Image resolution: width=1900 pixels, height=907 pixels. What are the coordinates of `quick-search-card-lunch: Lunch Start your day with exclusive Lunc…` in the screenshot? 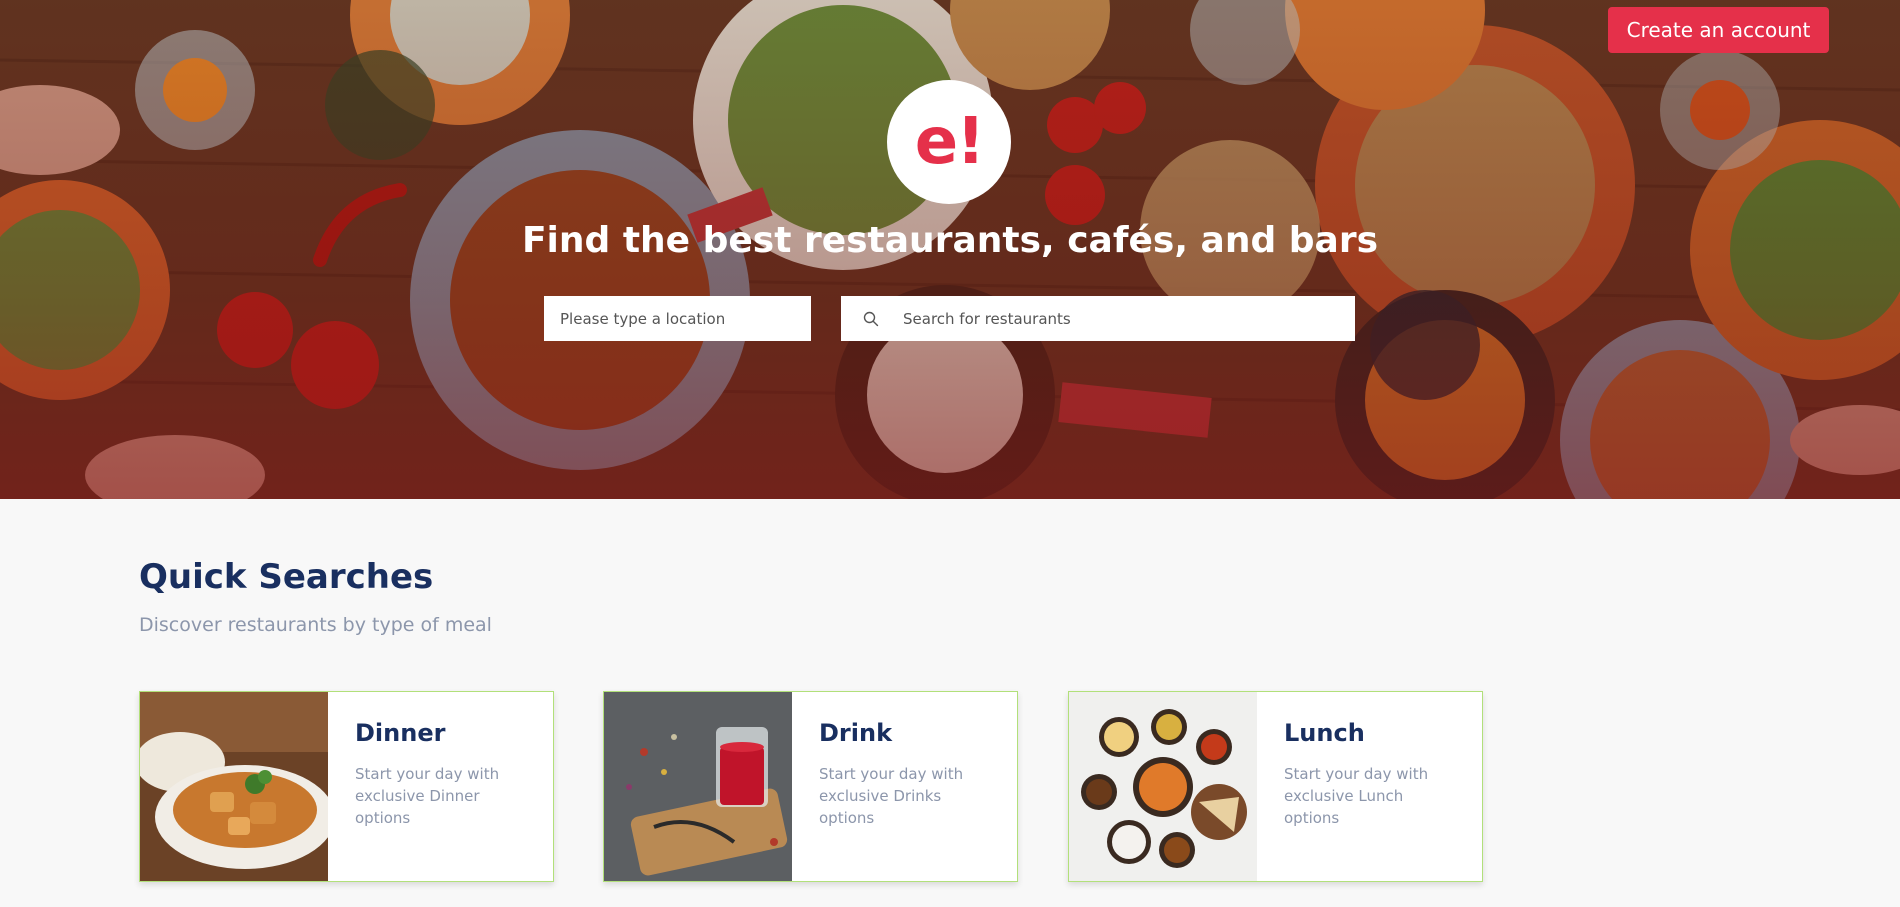 It's located at (1275, 786).